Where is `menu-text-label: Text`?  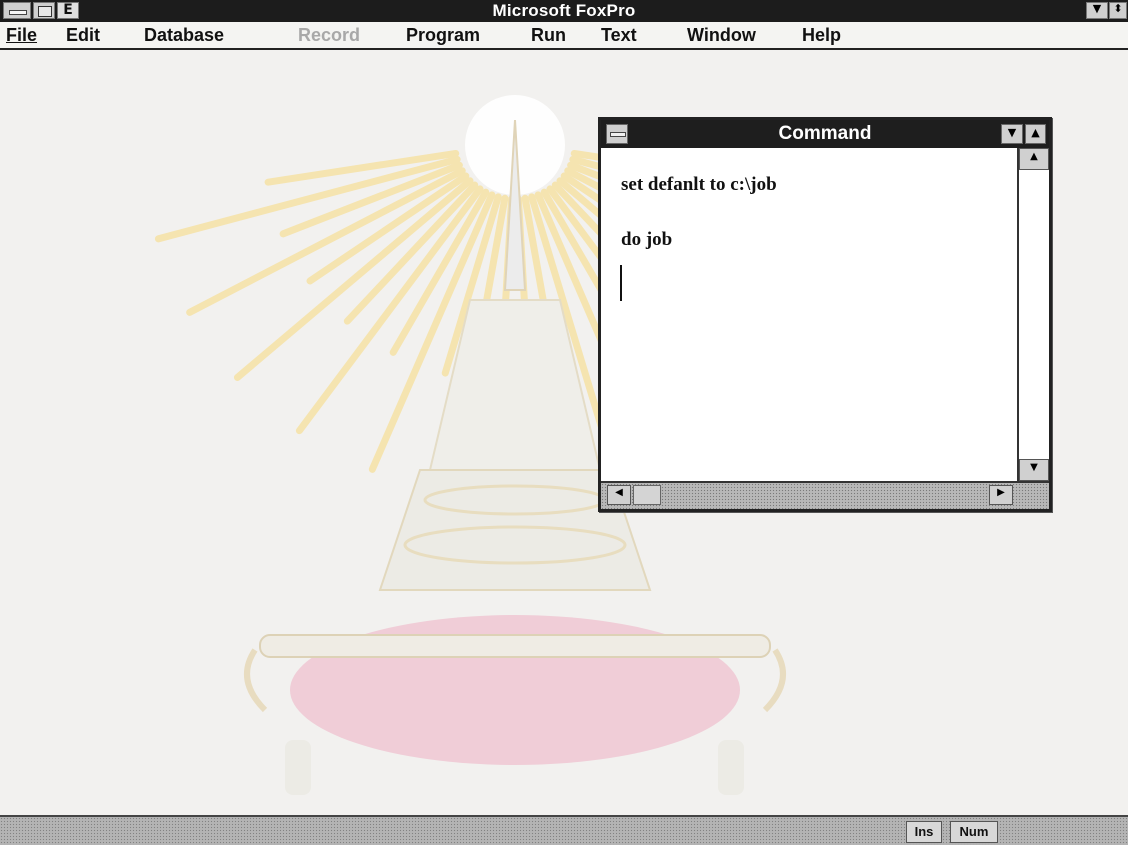 menu-text-label: Text is located at coordinates (619, 35).